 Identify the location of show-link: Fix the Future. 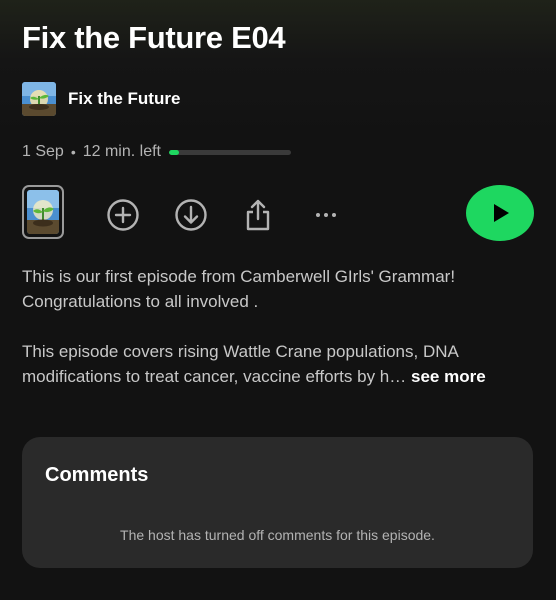
(101, 99).